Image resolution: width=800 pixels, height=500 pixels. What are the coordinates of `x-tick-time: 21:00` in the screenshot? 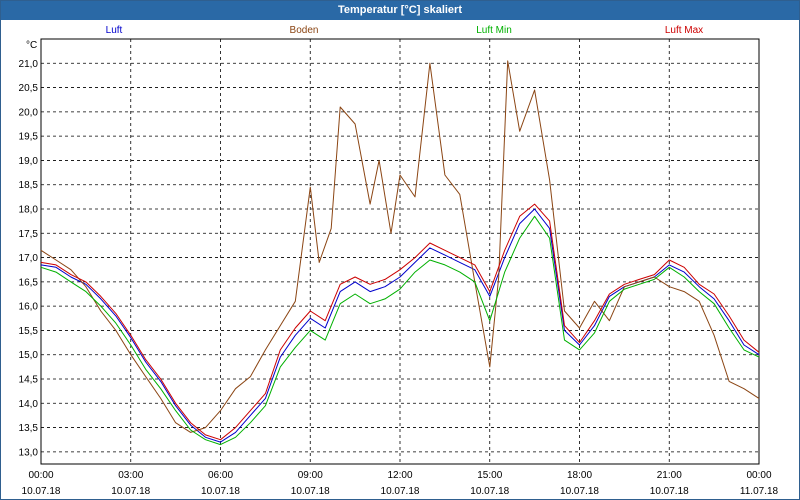 It's located at (669, 475).